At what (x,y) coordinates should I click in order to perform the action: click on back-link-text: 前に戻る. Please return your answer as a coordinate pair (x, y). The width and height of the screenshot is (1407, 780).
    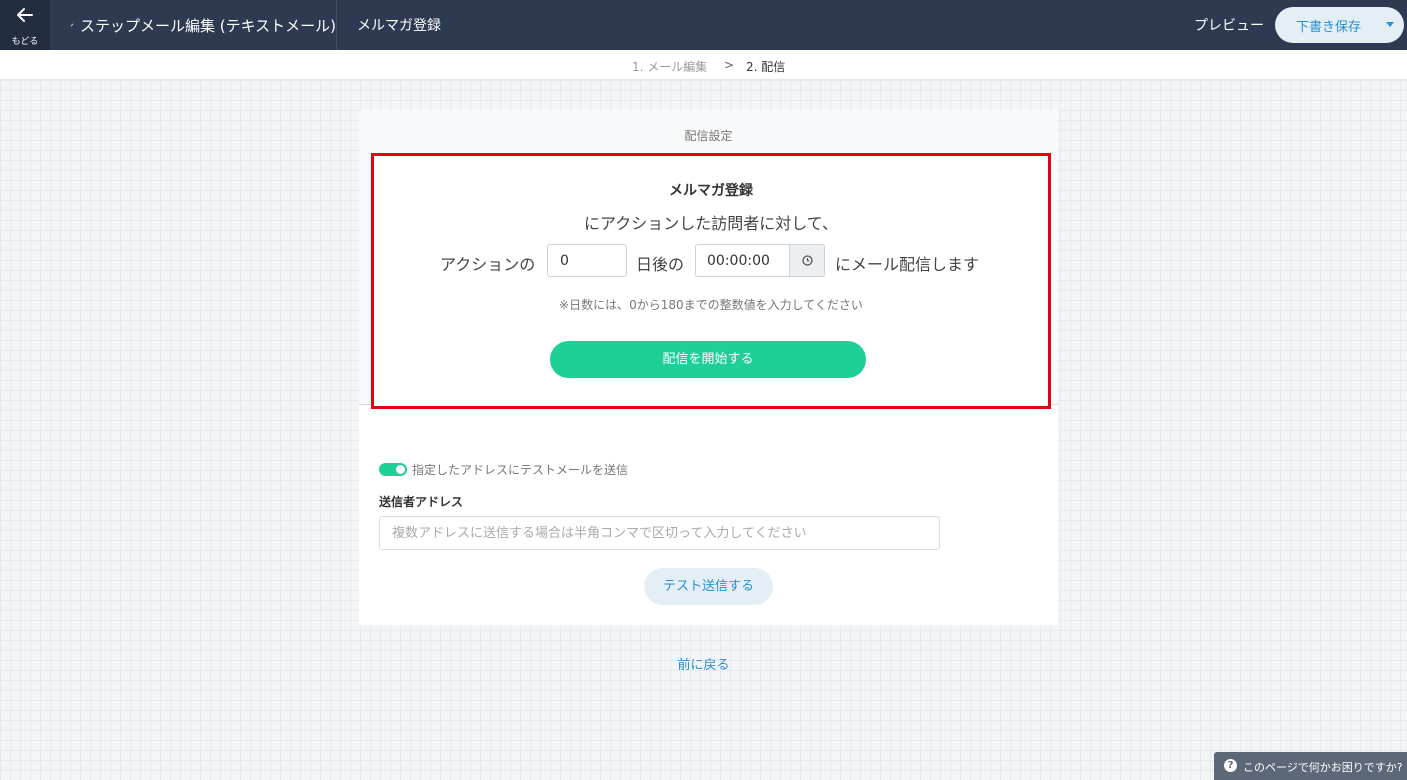
    Looking at the image, I should click on (703, 665).